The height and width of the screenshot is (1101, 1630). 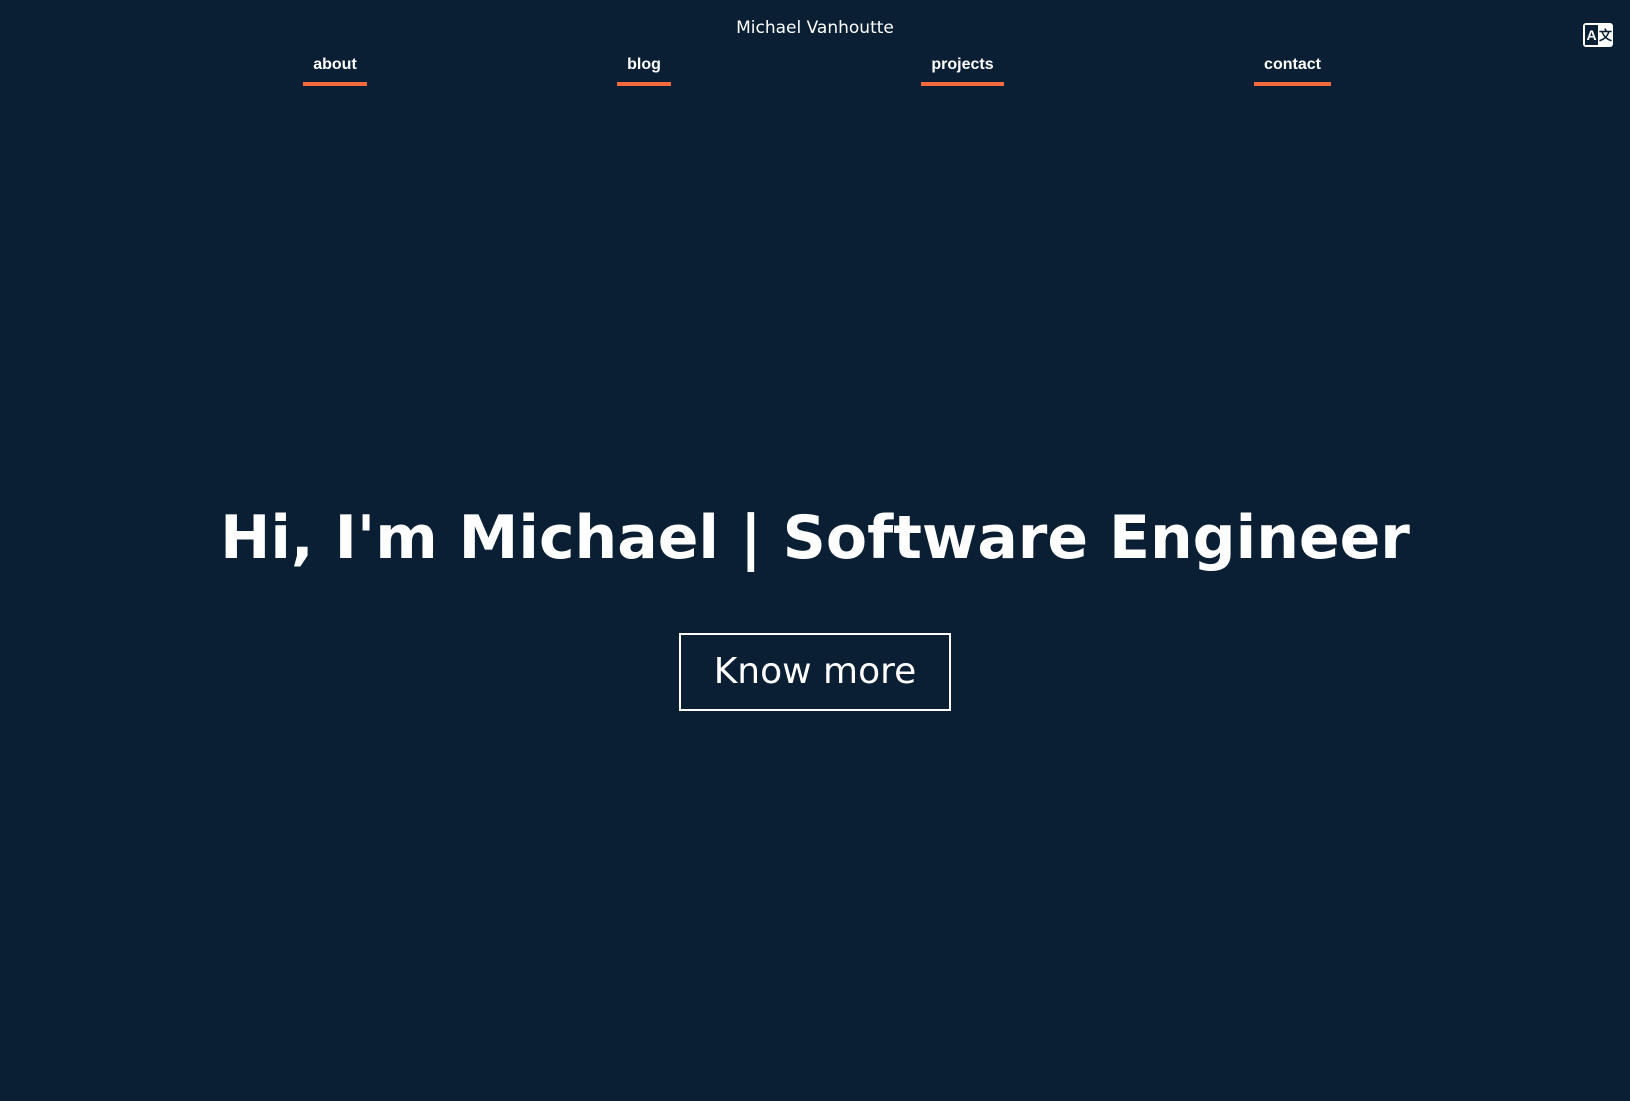 I want to click on nav-link-projects: projects, so click(x=962, y=70).